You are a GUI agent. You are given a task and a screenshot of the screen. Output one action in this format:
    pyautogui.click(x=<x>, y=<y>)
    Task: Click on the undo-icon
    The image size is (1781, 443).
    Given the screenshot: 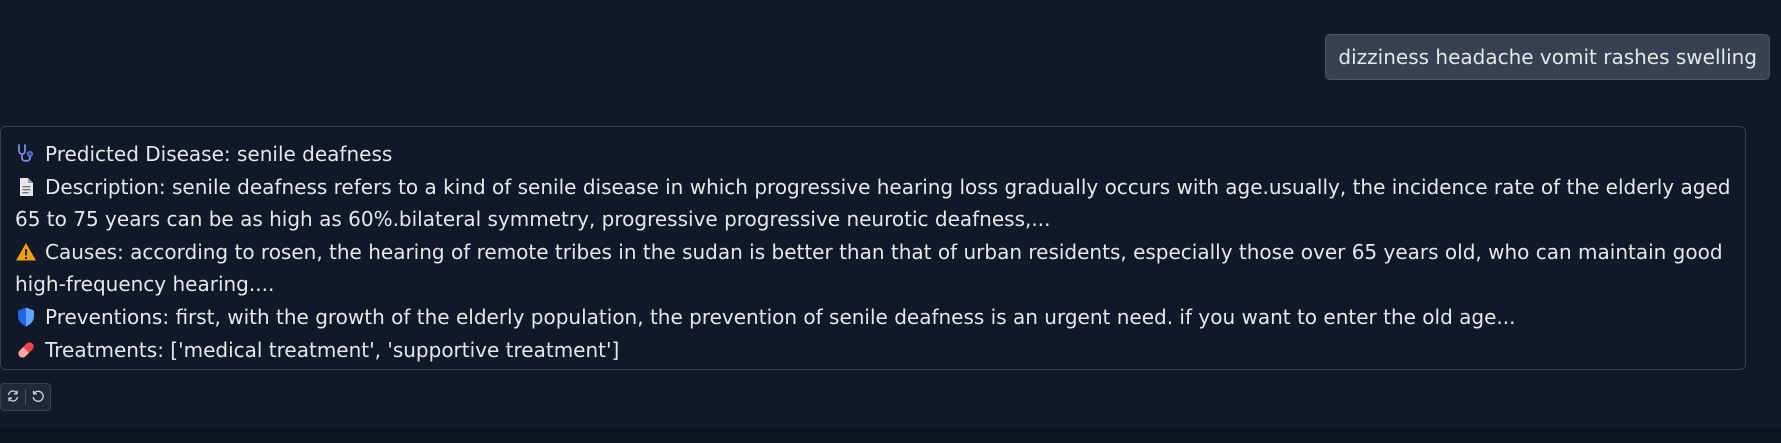 What is the action you would take?
    pyautogui.click(x=38, y=397)
    